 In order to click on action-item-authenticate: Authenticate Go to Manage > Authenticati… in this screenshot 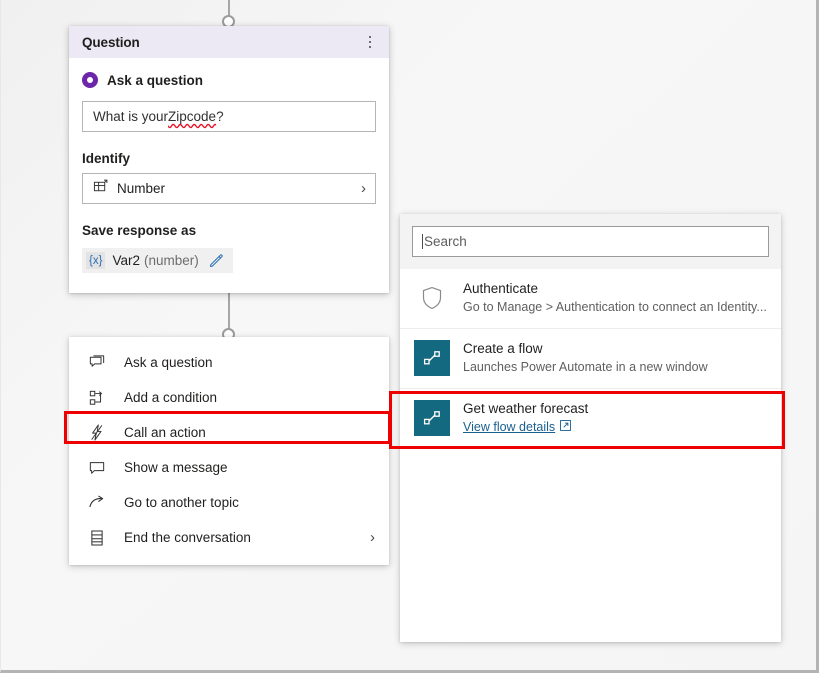, I will do `click(590, 299)`.